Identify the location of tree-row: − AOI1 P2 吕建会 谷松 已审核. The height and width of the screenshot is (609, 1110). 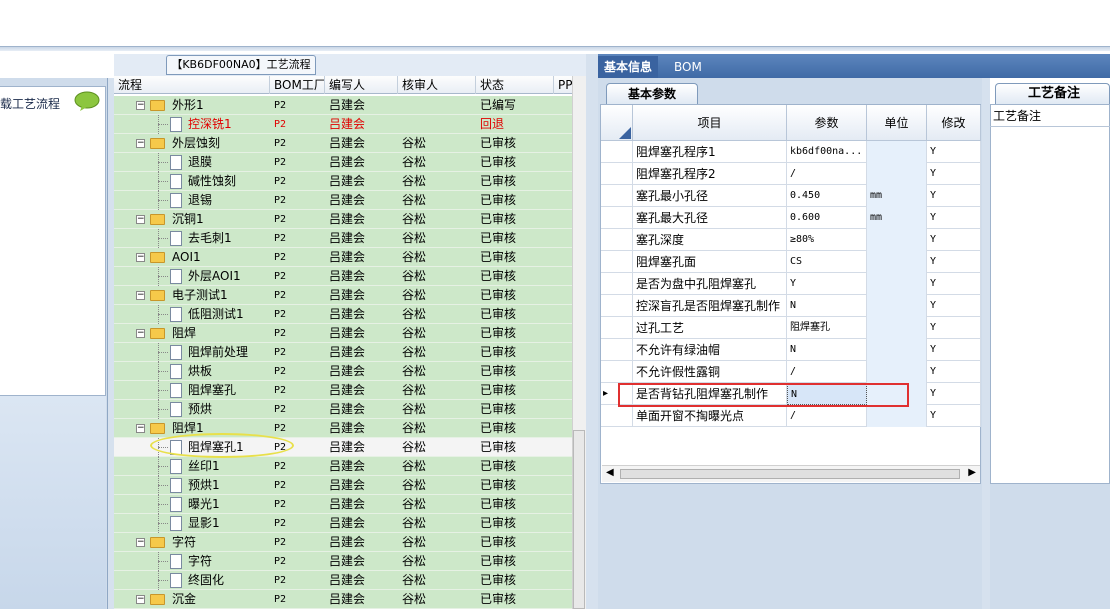
(343, 257).